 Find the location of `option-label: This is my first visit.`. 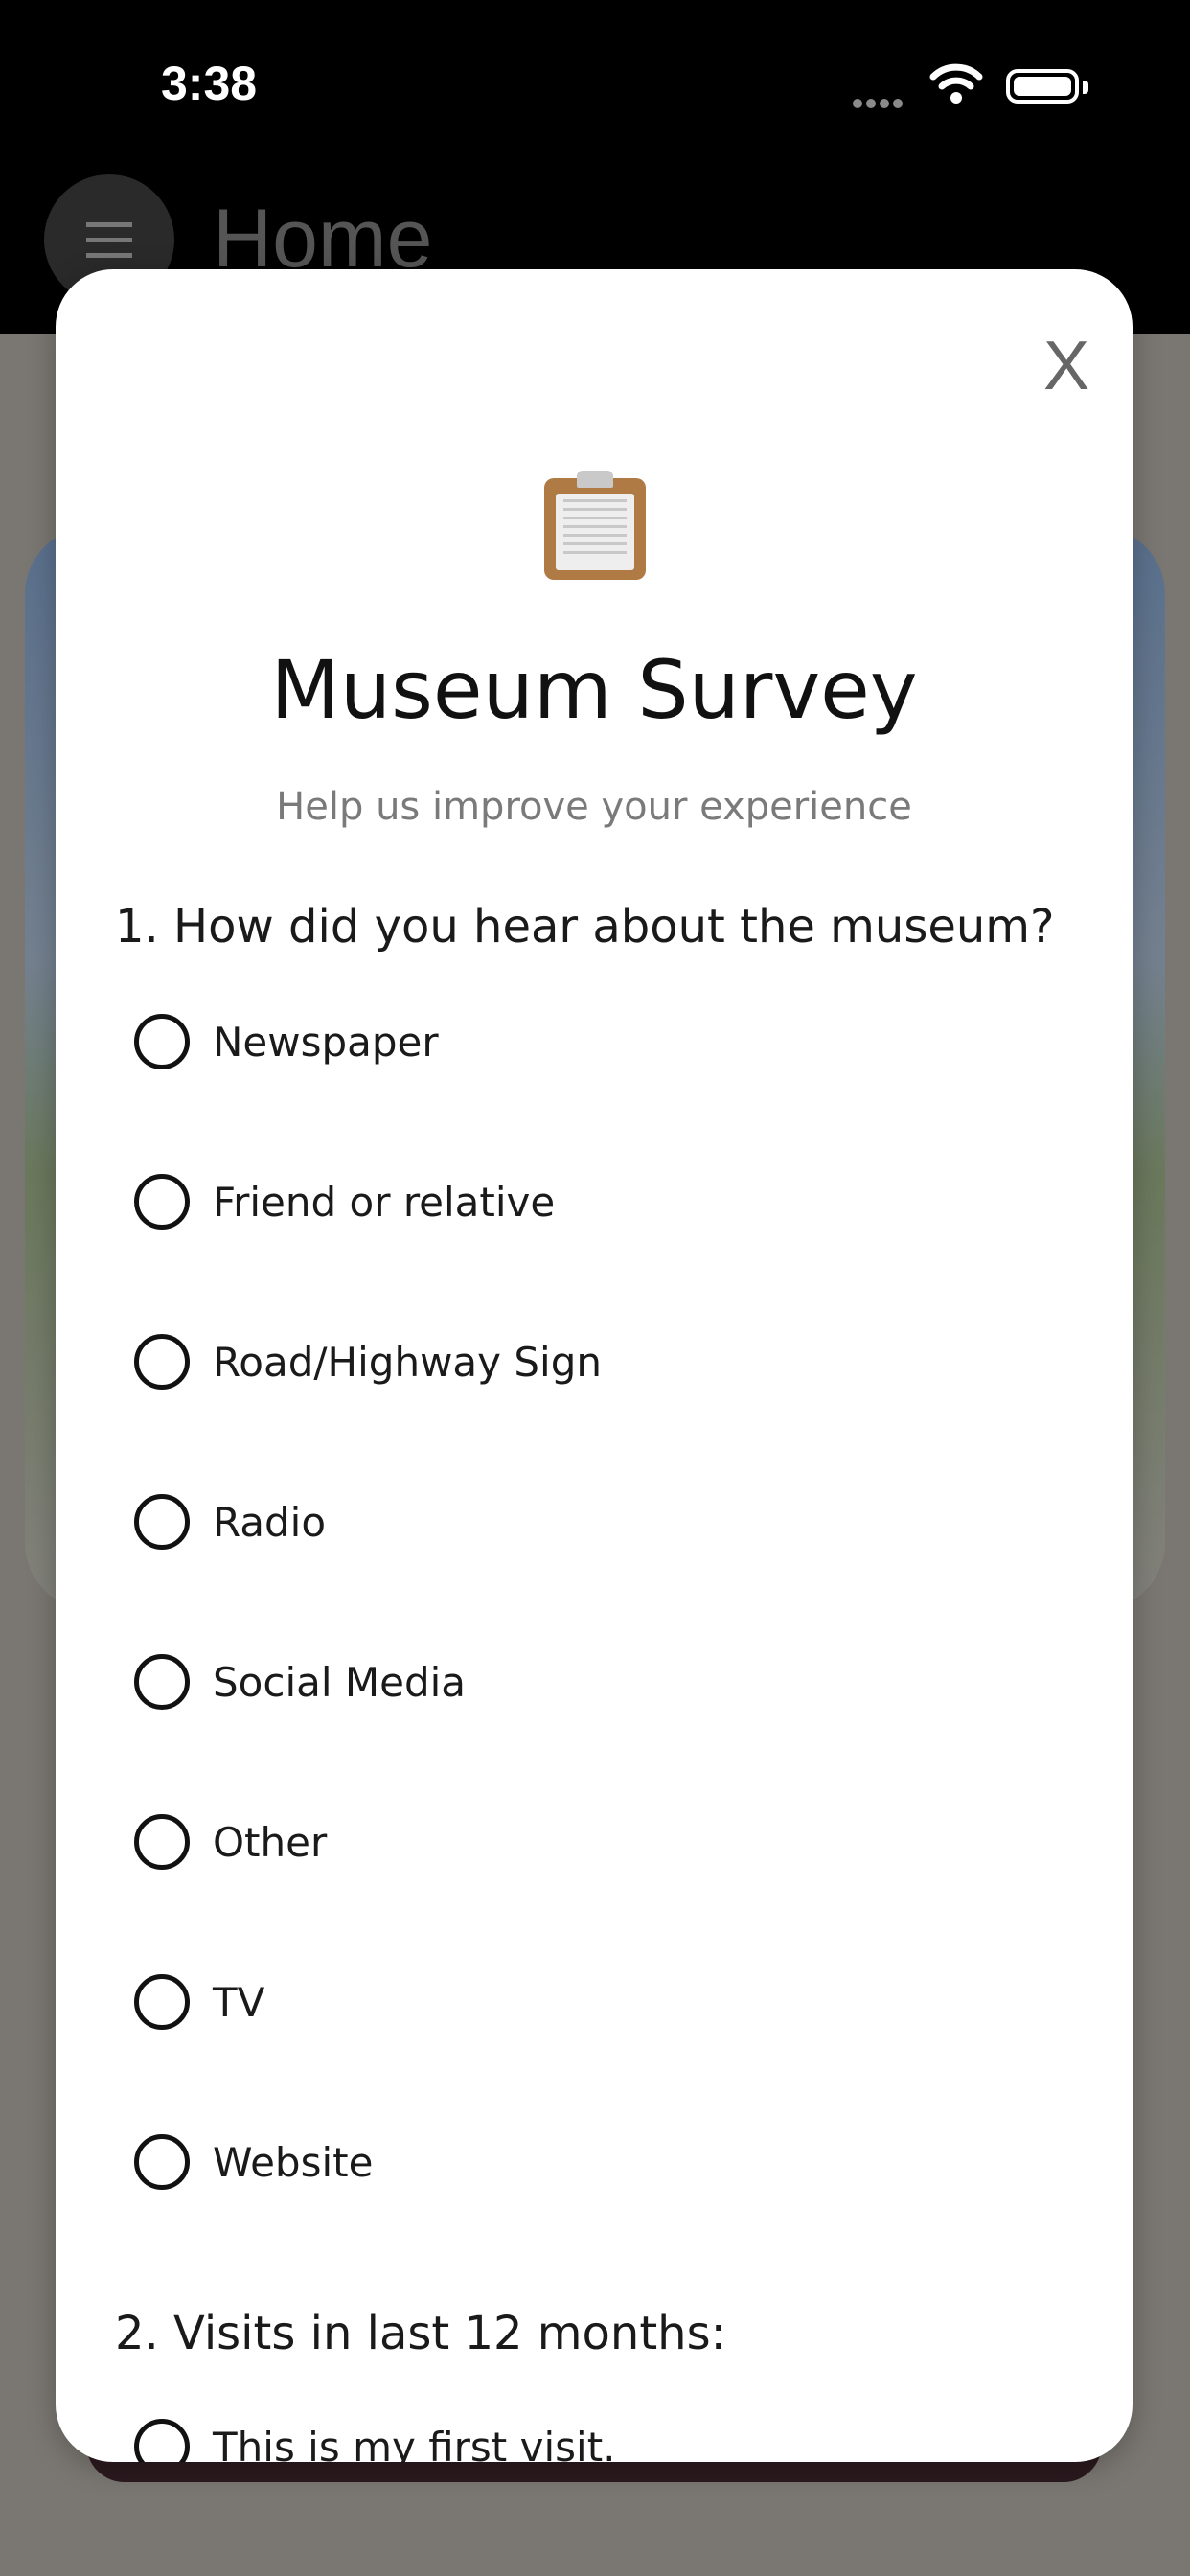

option-label: This is my first visit. is located at coordinates (414, 2443).